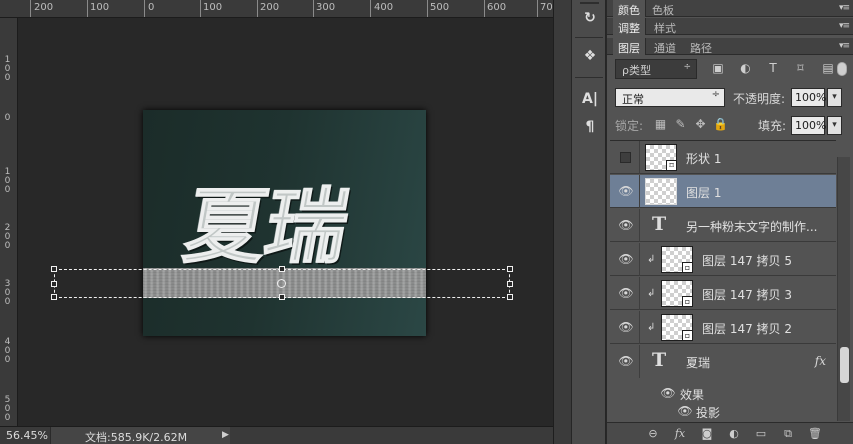 This screenshot has height=444, width=853. I want to click on layer-effects-fx-icon: fx, so click(820, 361).